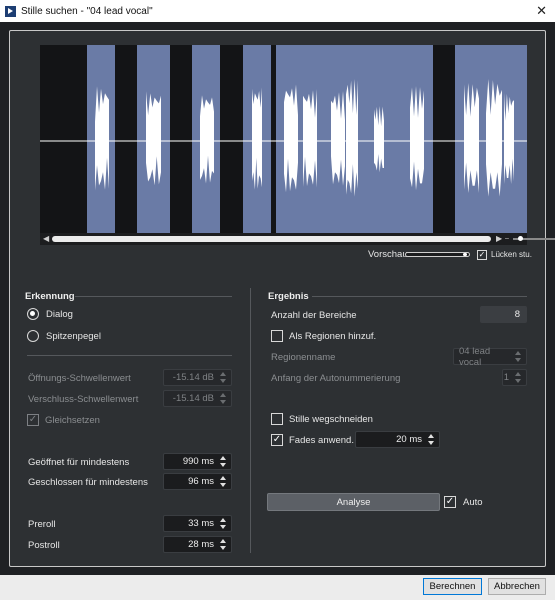  What do you see at coordinates (518, 356) in the screenshot?
I see `region-name-spinner-icon` at bounding box center [518, 356].